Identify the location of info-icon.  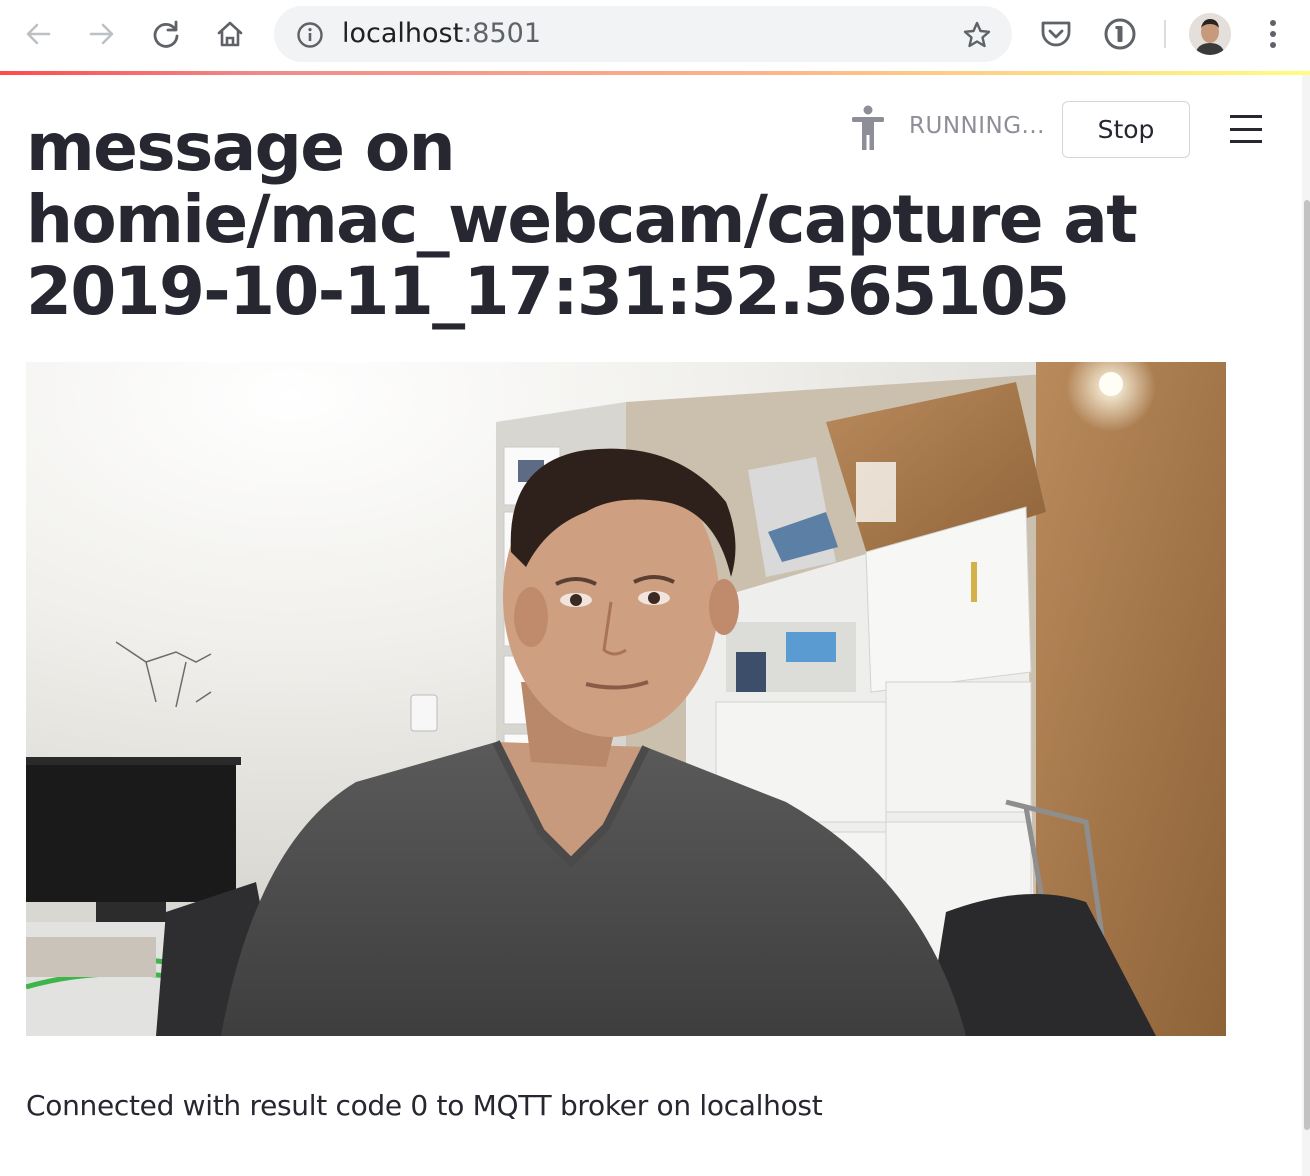
(310, 35).